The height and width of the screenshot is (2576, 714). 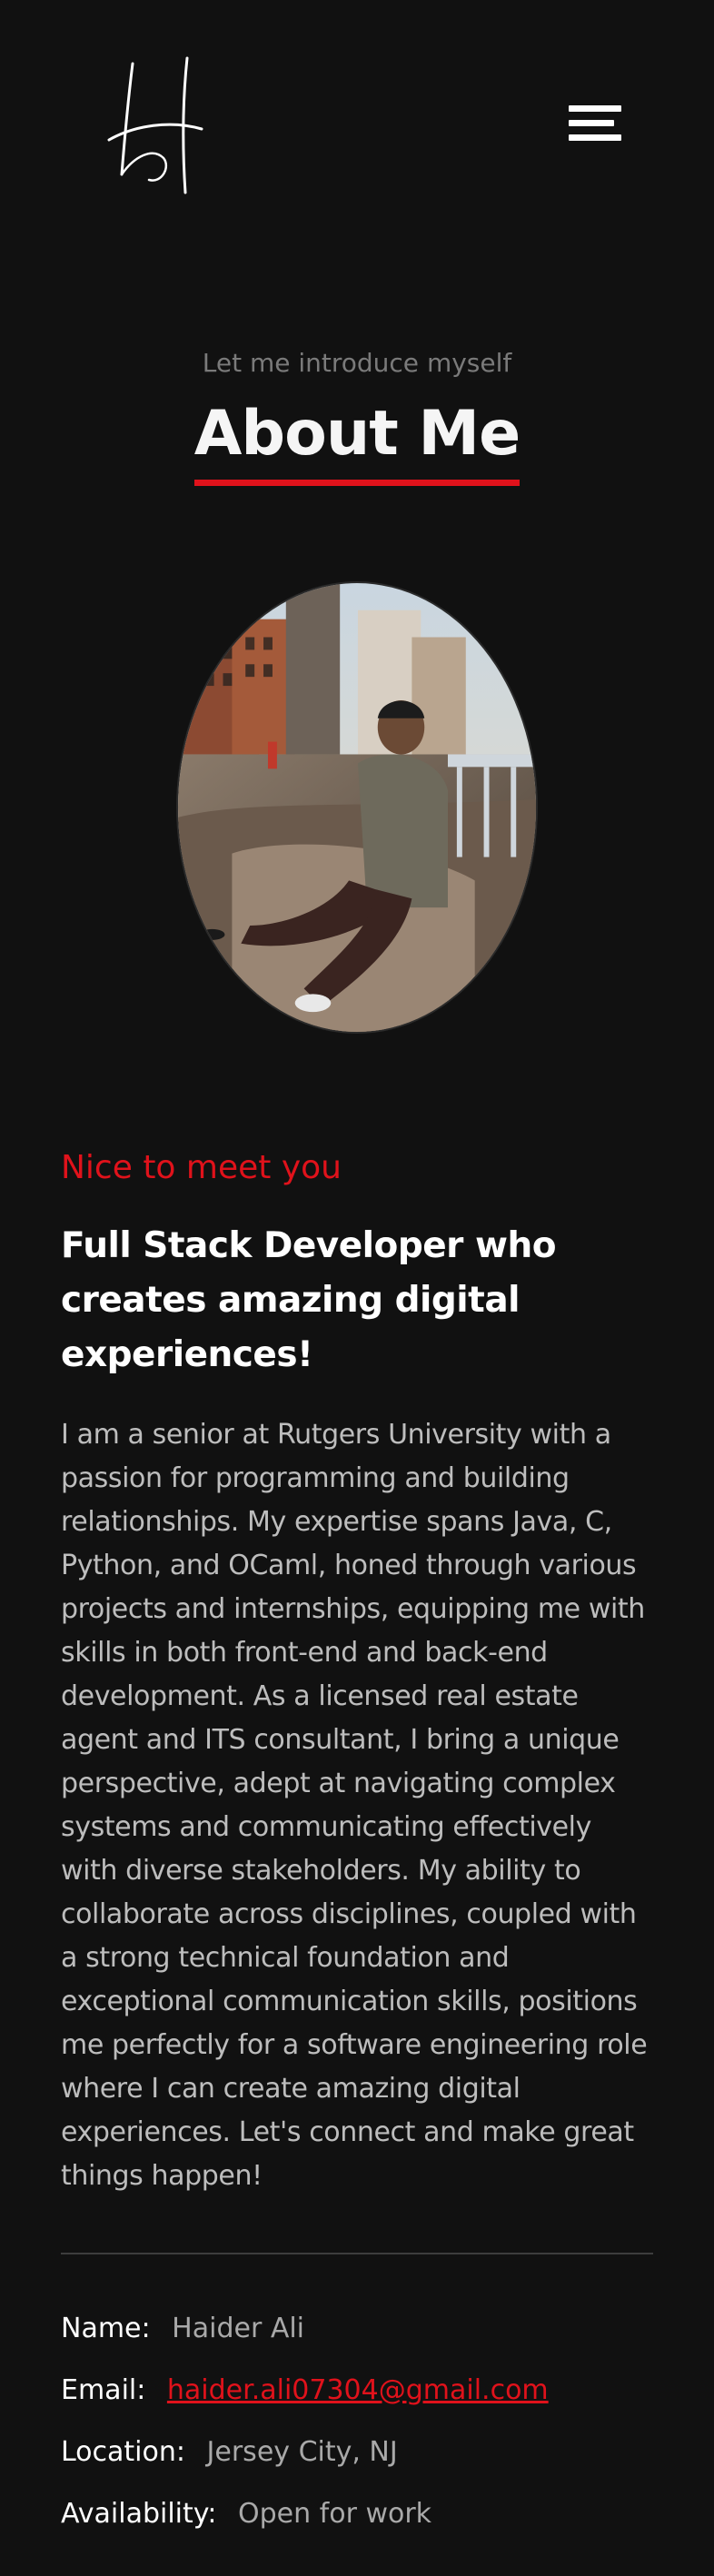 I want to click on hamburger-menu-icon, so click(x=596, y=123).